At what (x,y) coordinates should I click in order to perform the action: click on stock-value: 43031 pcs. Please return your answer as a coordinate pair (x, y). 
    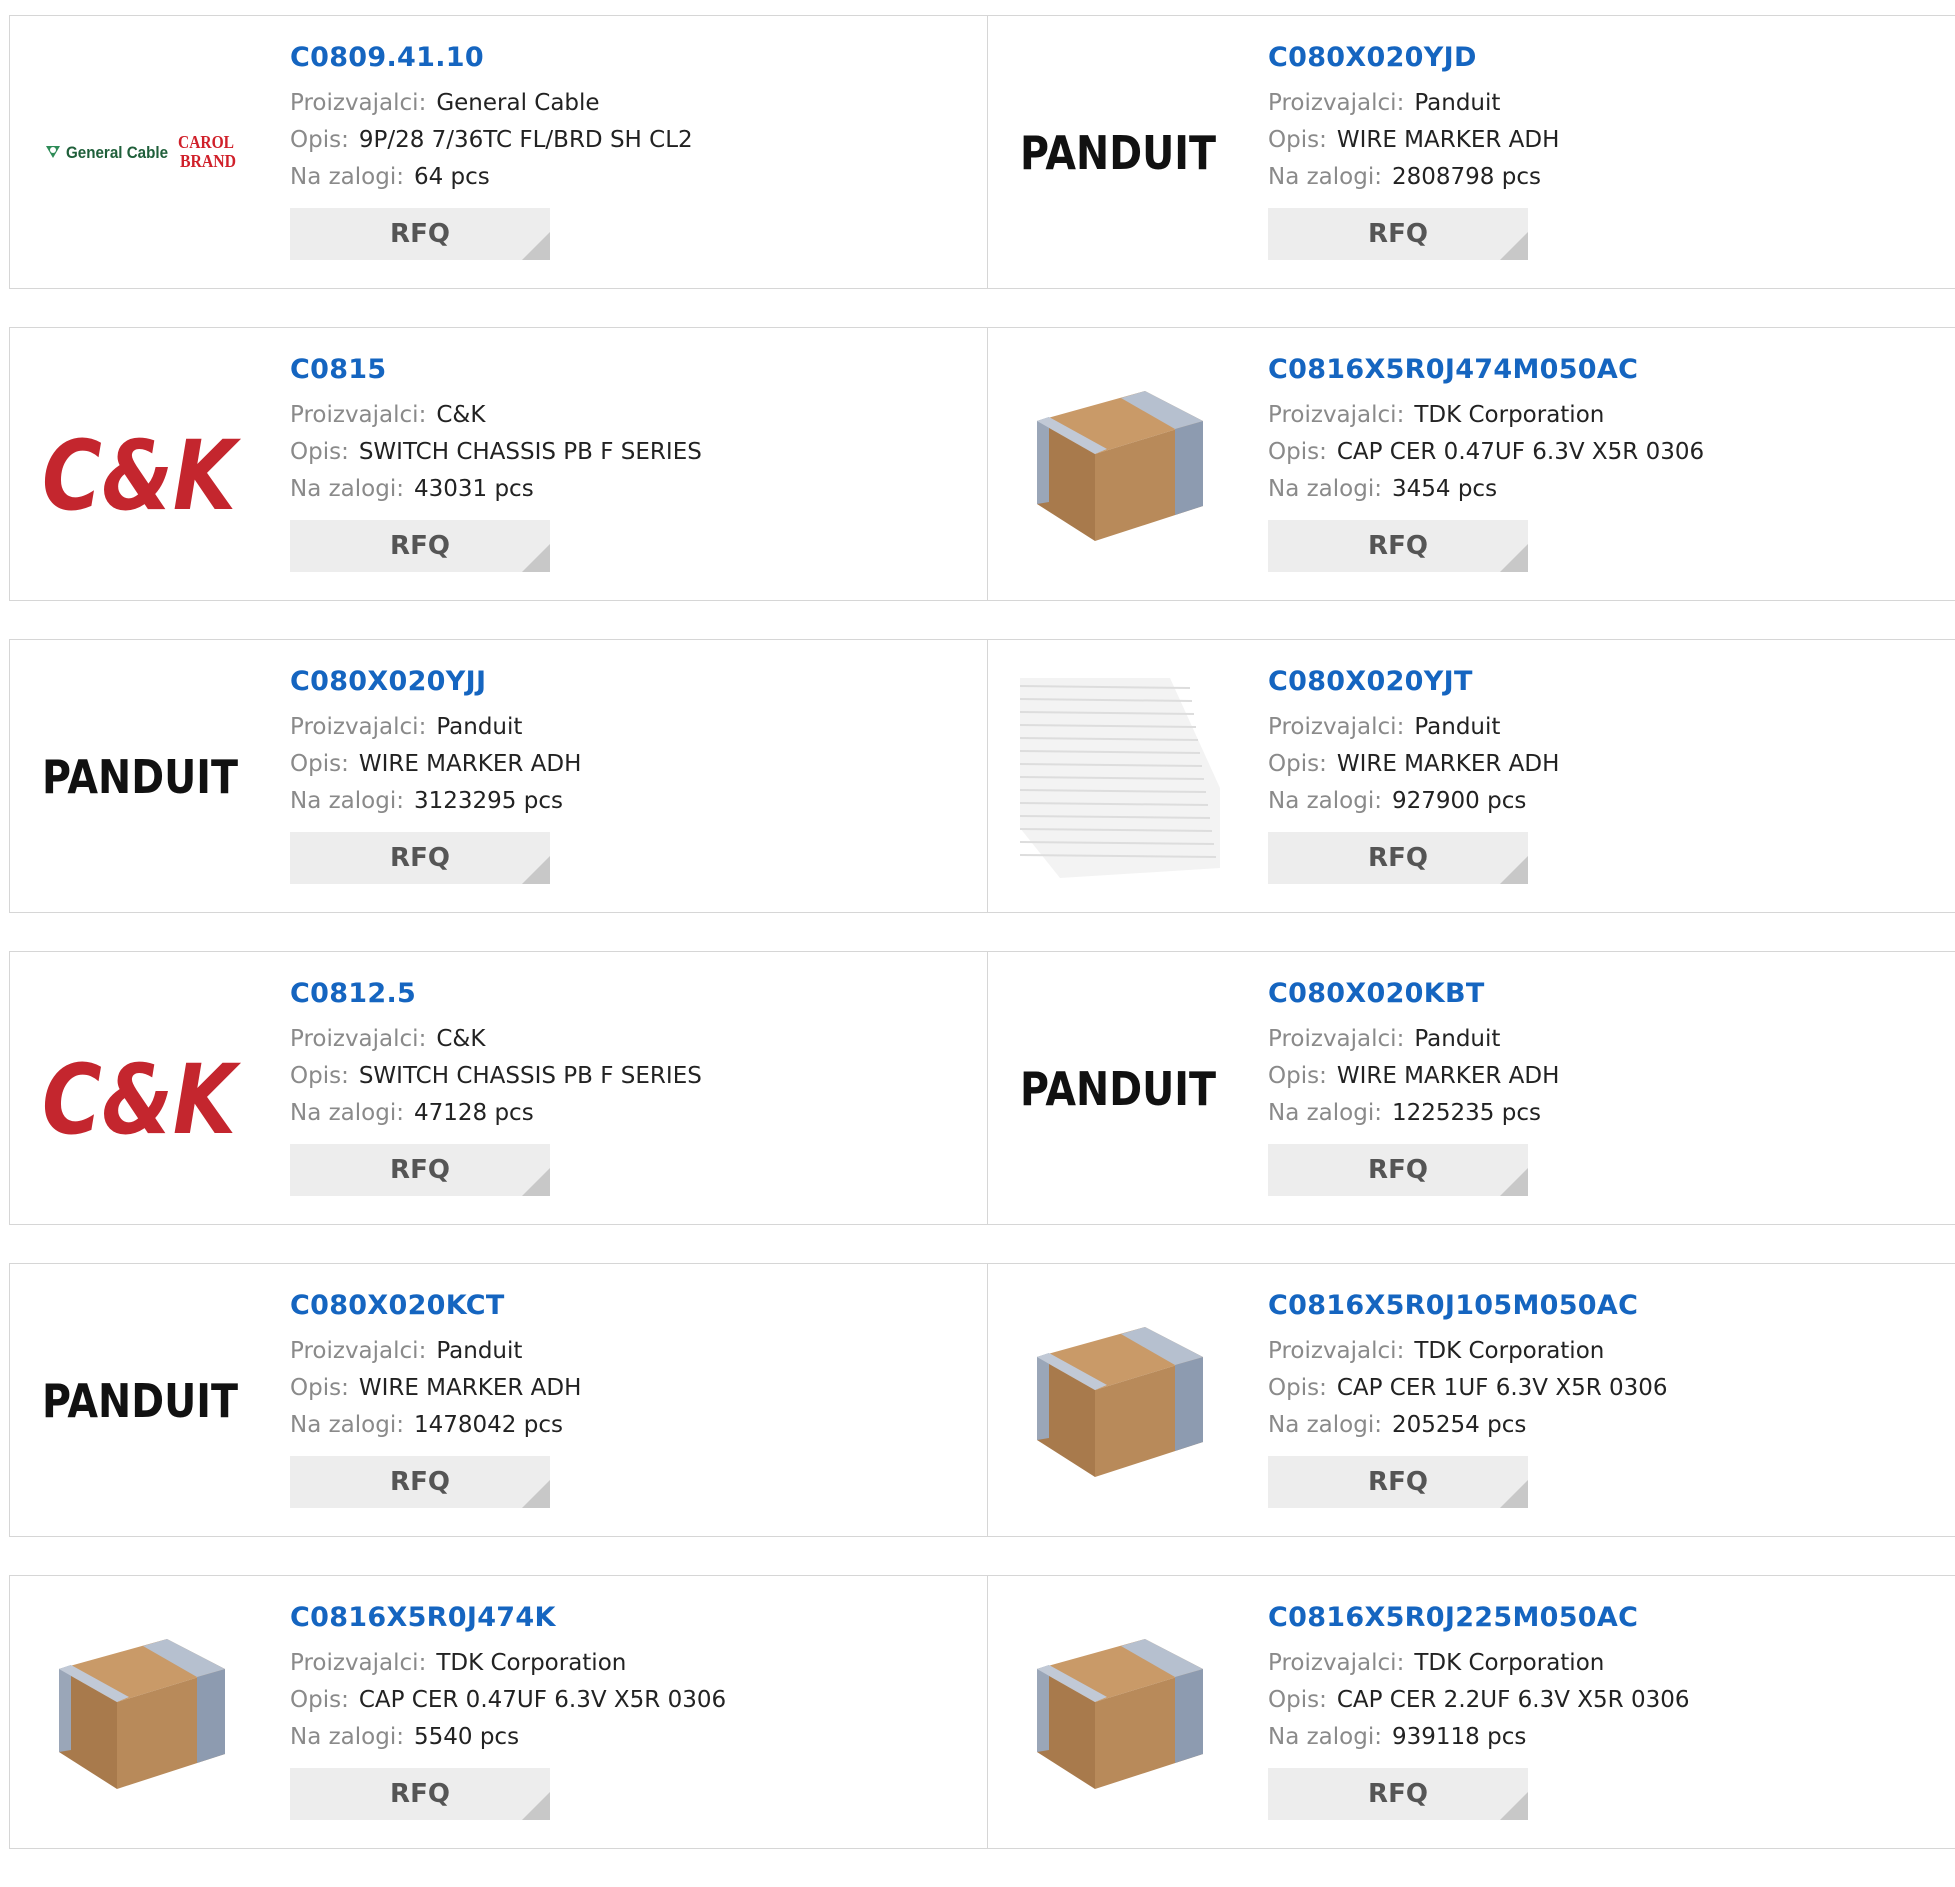
    Looking at the image, I should click on (473, 489).